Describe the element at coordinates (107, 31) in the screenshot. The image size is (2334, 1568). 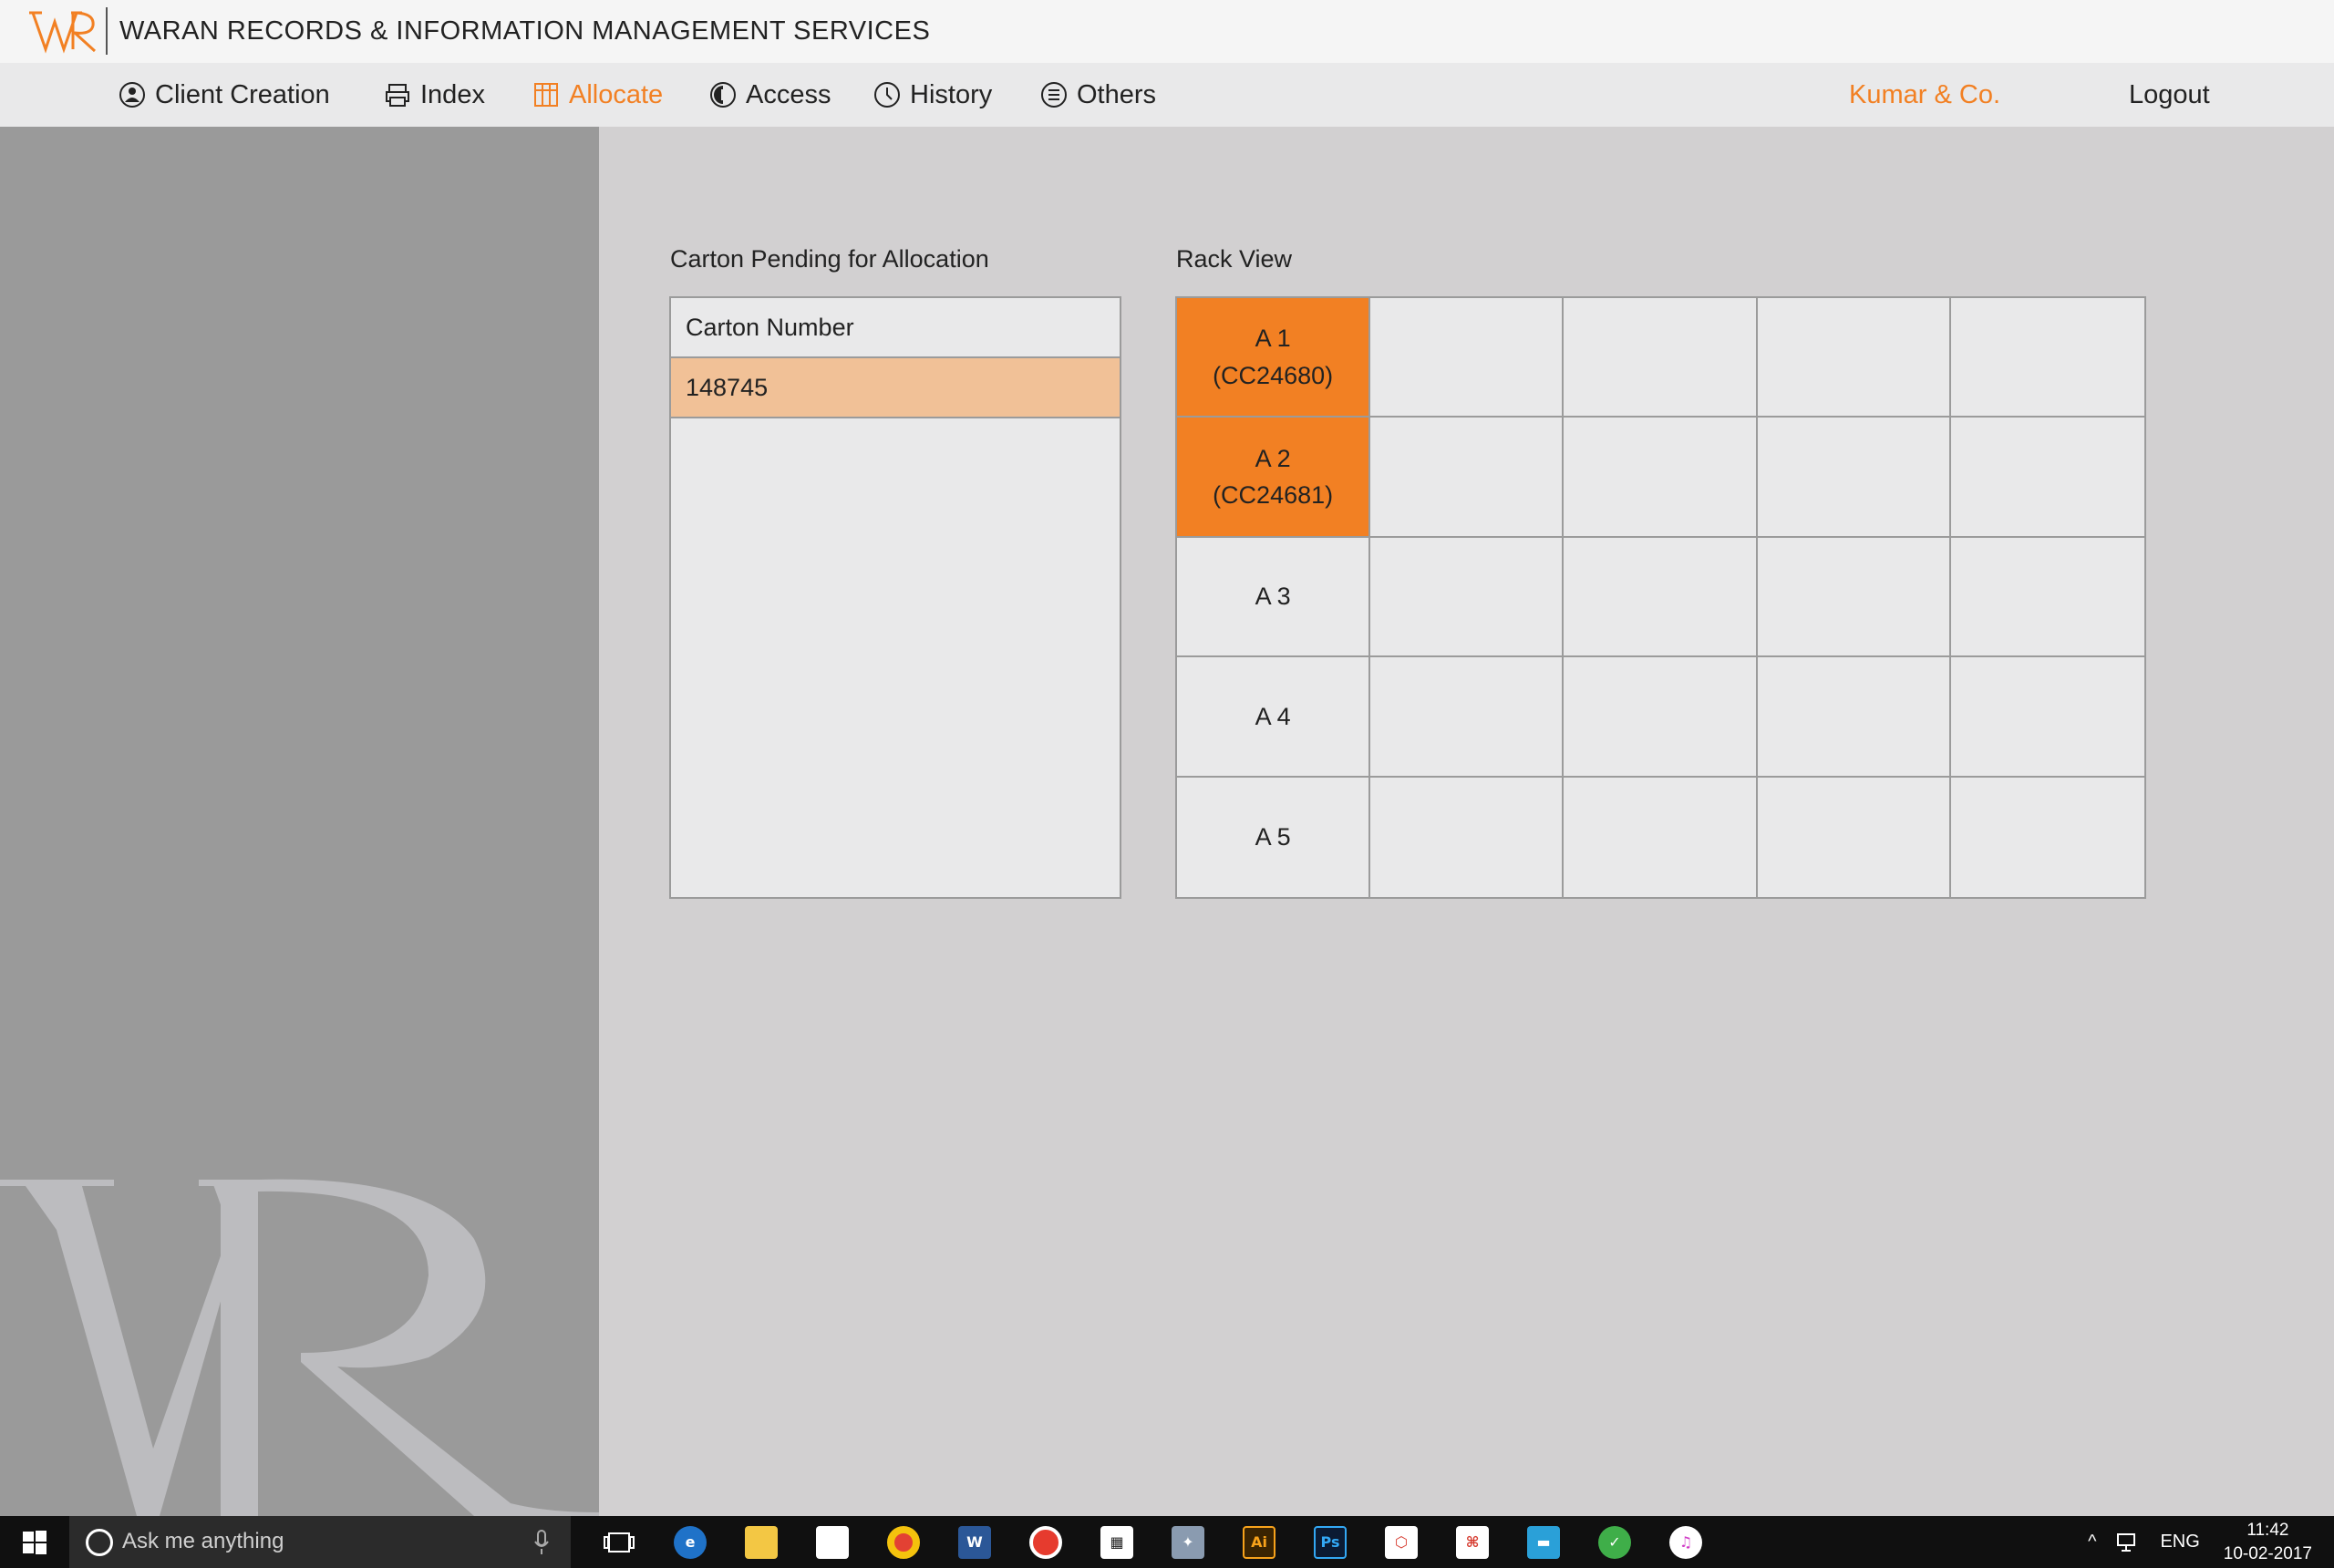
I see `logo-divider` at that location.